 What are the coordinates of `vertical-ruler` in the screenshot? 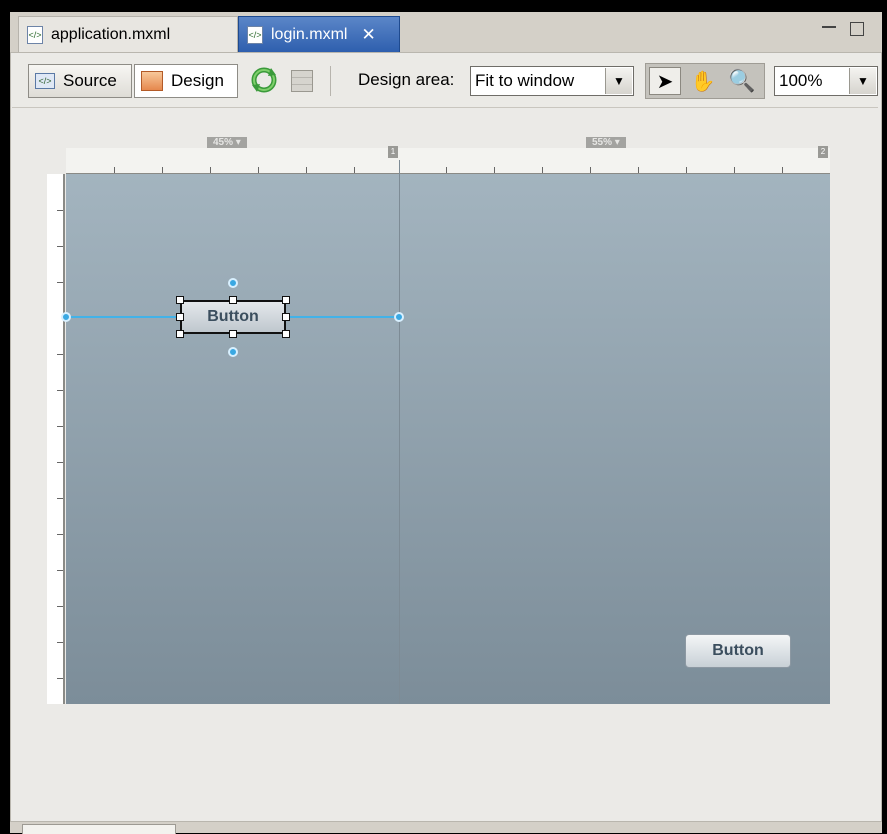 It's located at (56, 439).